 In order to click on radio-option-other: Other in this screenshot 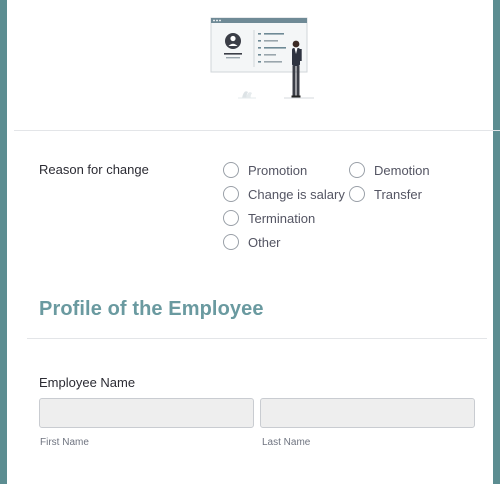, I will do `click(252, 242)`.